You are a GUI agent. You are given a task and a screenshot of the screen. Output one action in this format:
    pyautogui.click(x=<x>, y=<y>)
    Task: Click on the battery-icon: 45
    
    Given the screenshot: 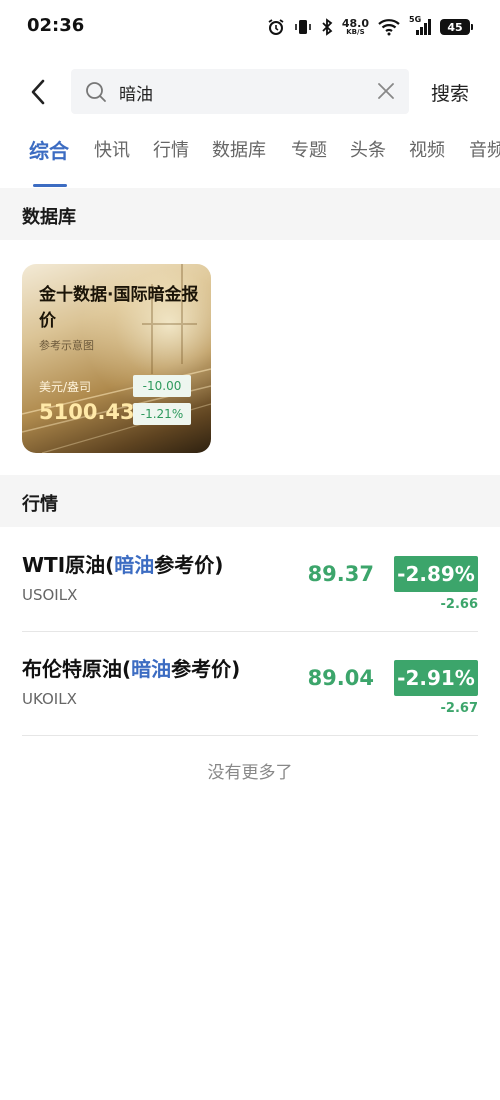 What is the action you would take?
    pyautogui.click(x=456, y=27)
    